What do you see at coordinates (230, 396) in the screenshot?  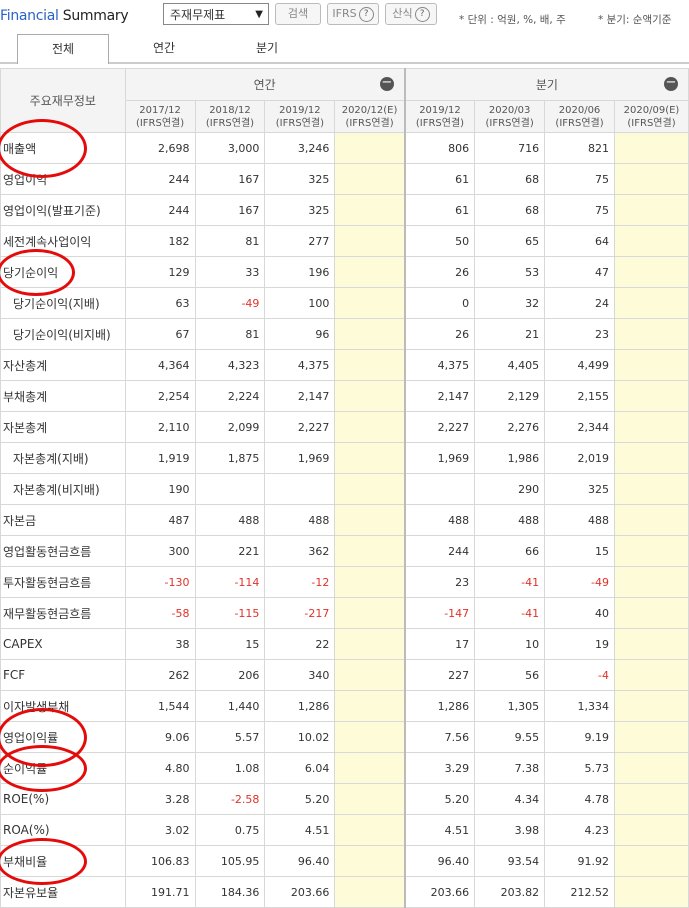 I see `table-cell: 2,224` at bounding box center [230, 396].